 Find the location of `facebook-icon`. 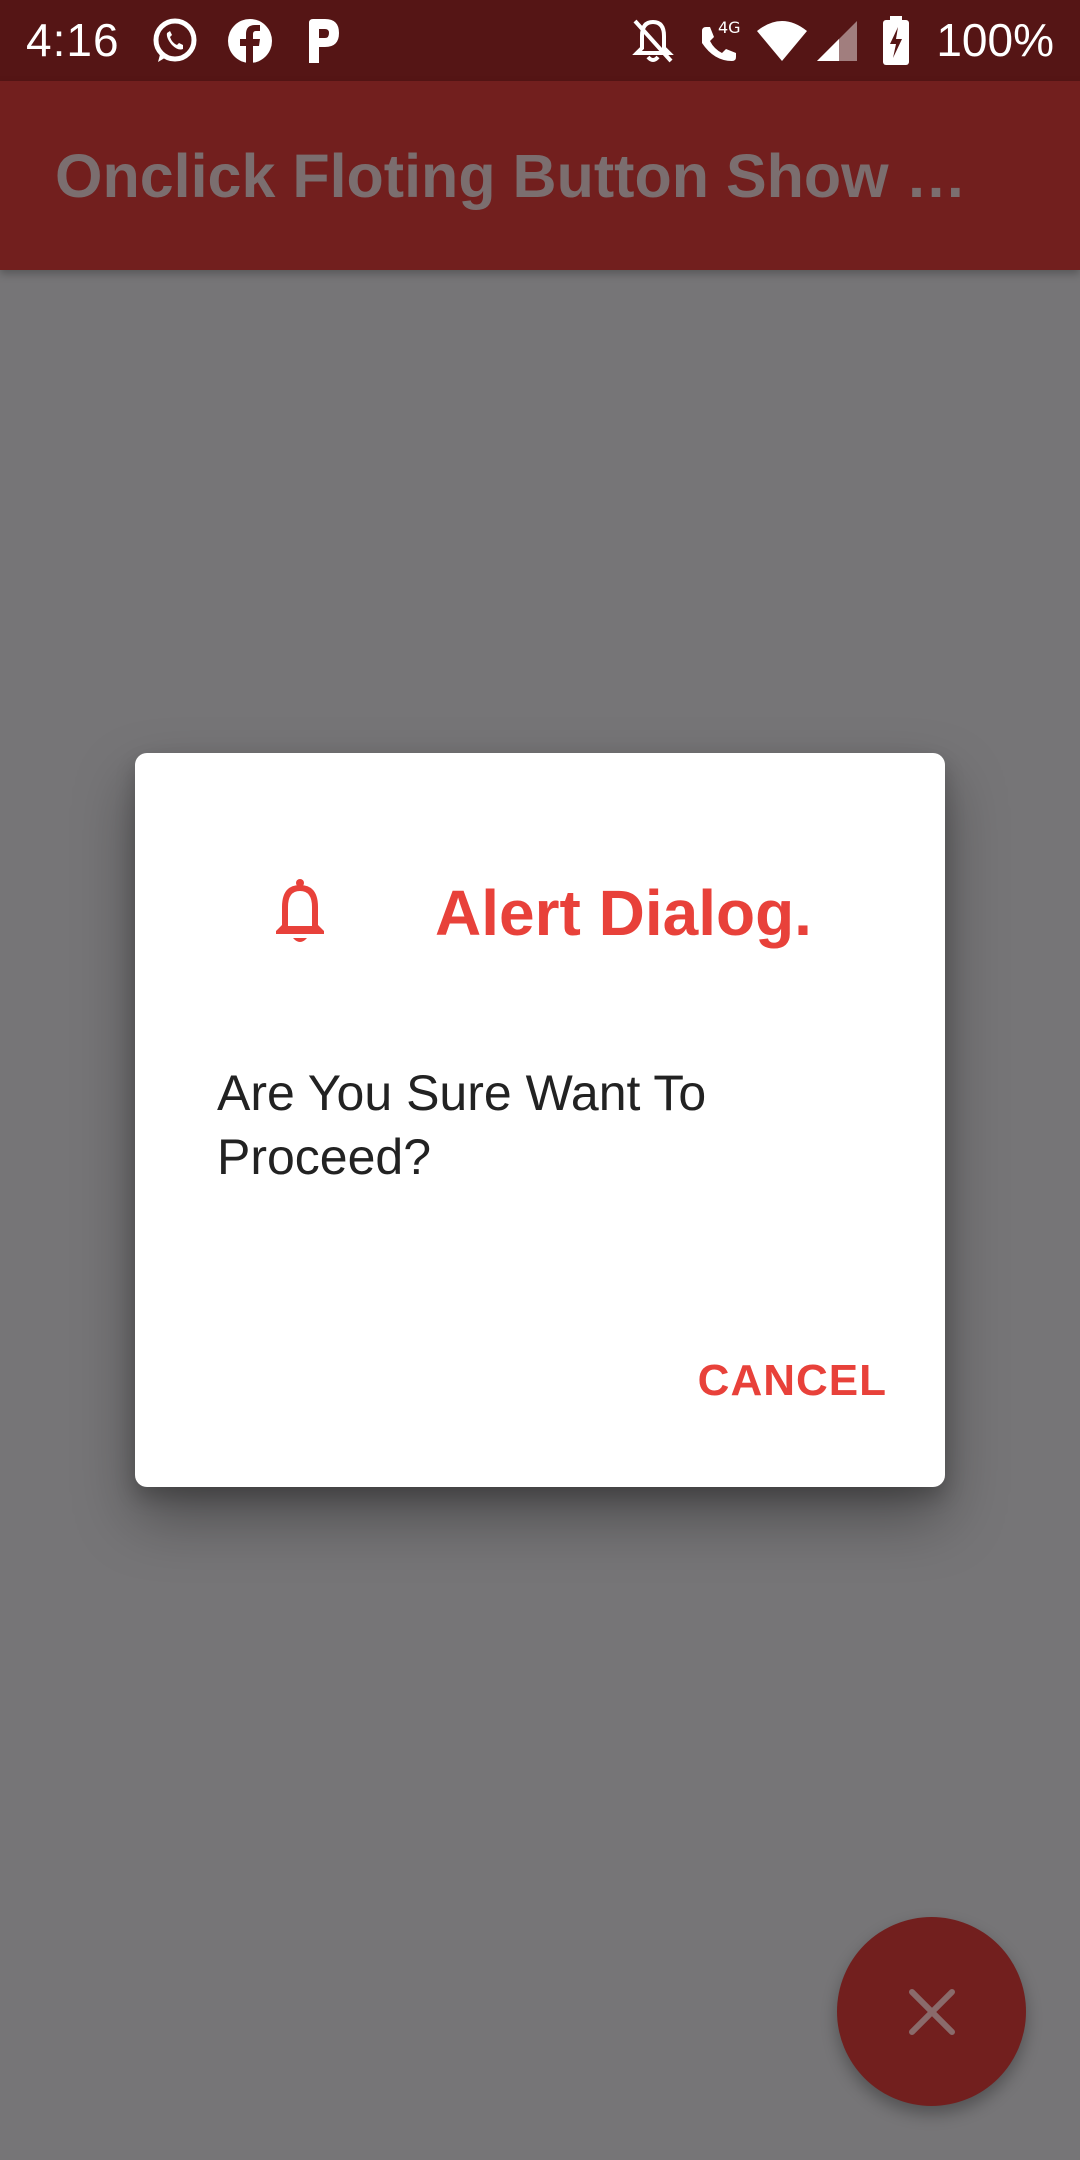

facebook-icon is located at coordinates (250, 40).